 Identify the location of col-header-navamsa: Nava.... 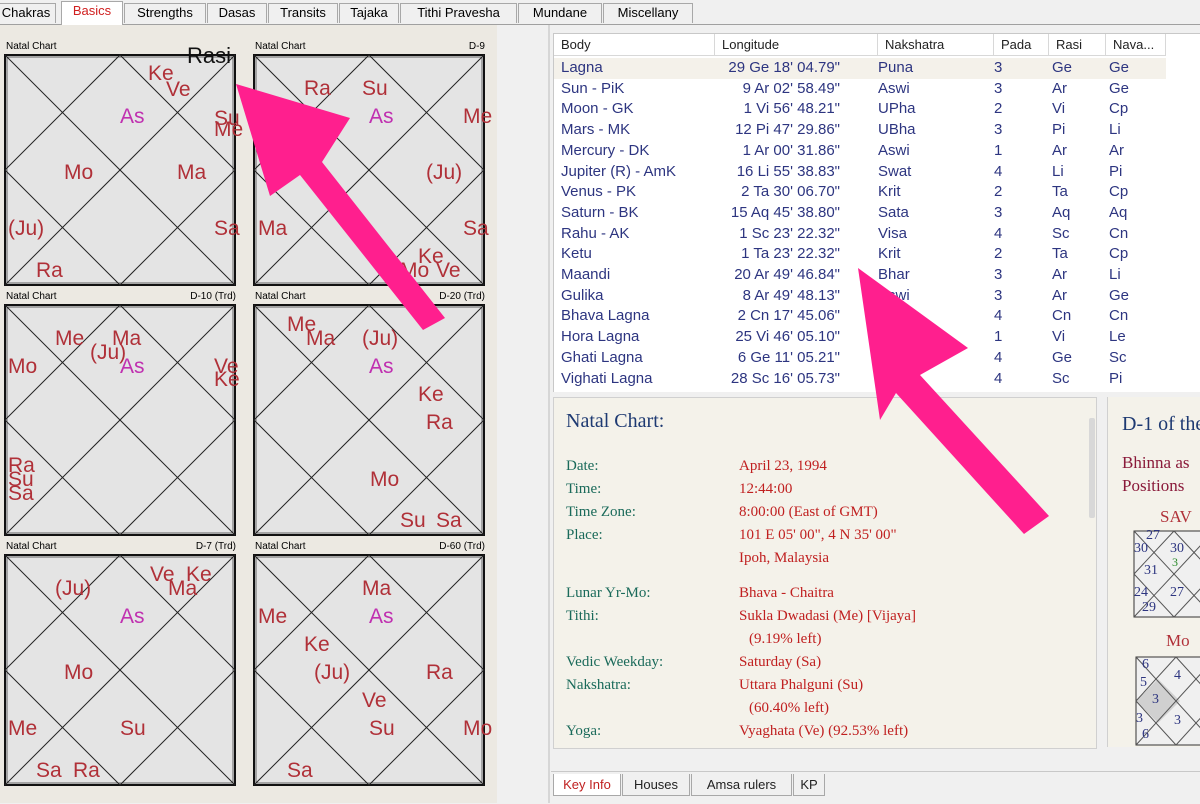
(1136, 45).